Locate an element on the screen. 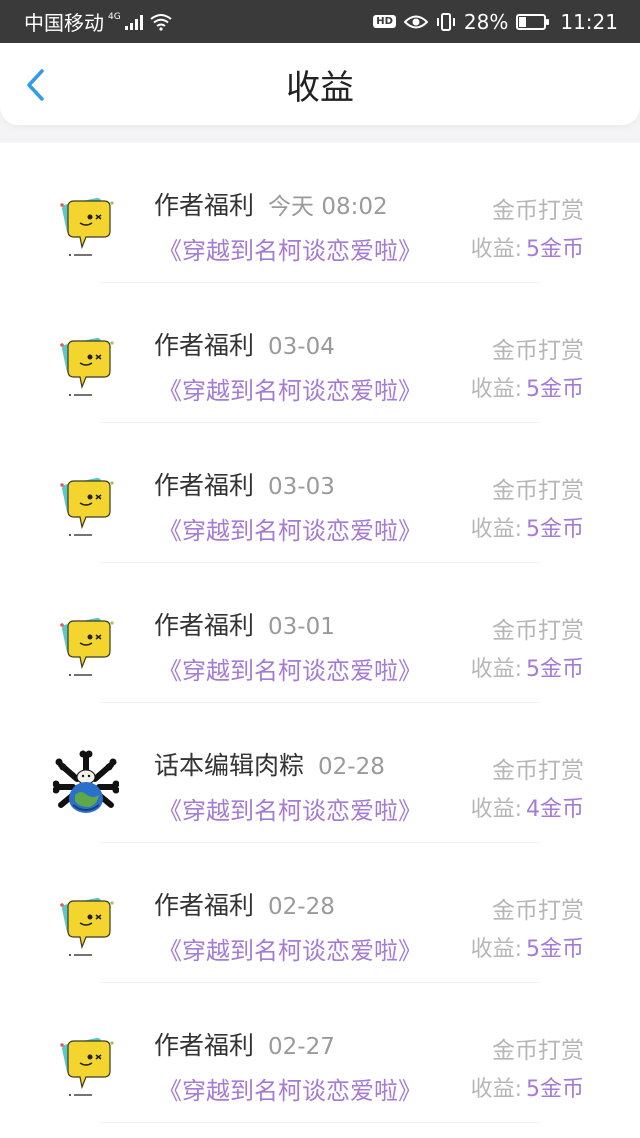  clock: 11:21 is located at coordinates (589, 21).